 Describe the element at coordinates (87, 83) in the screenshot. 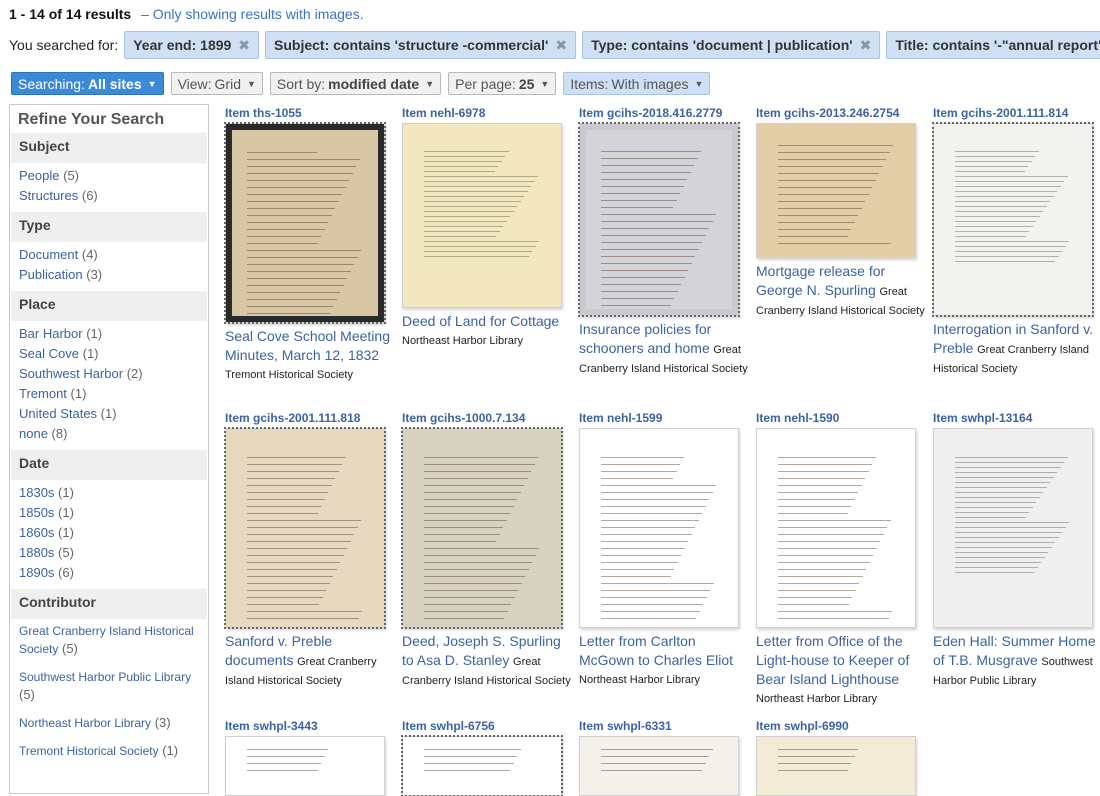

I see `searching-dropdown: Searching: All sites ▼` at that location.